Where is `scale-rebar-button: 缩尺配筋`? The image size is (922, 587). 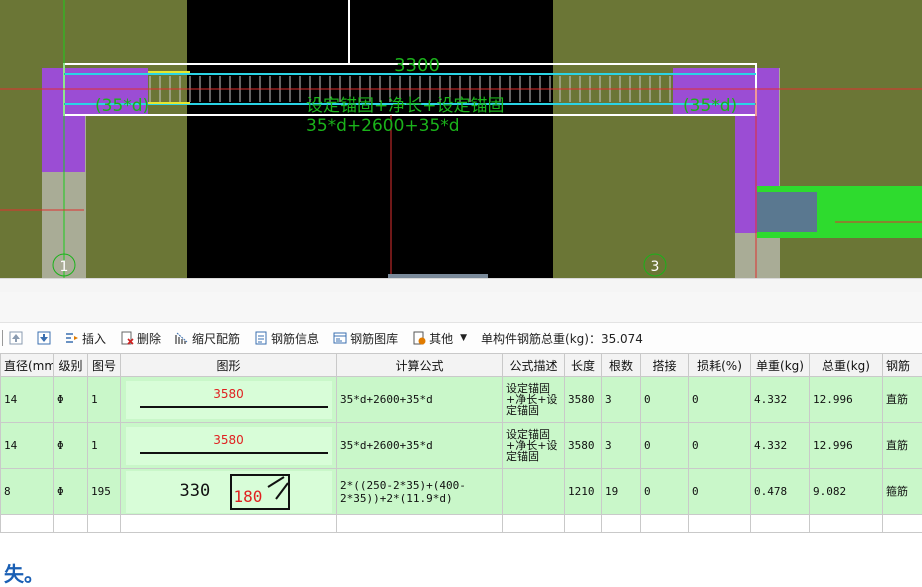 scale-rebar-button: 缩尺配筋 is located at coordinates (207, 338).